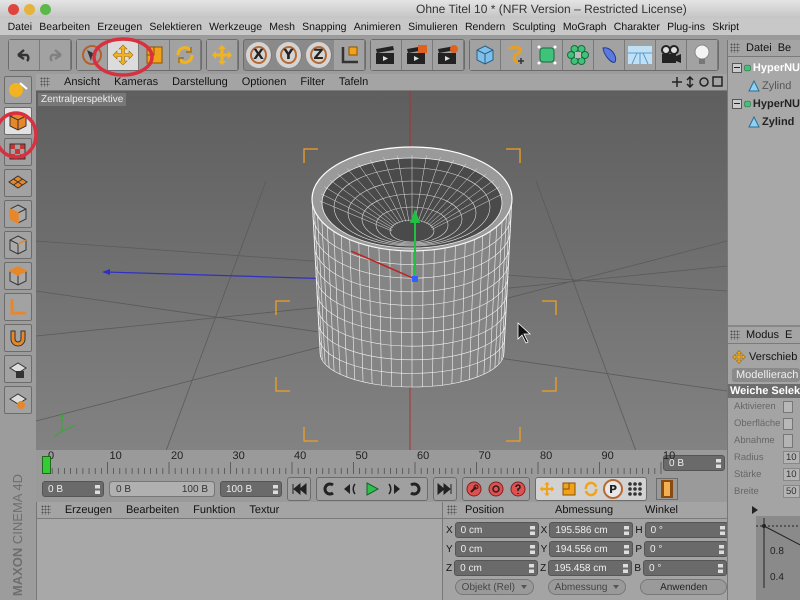 Image resolution: width=800 pixels, height=600 pixels. I want to click on field-label: Aktivieren, so click(755, 406).